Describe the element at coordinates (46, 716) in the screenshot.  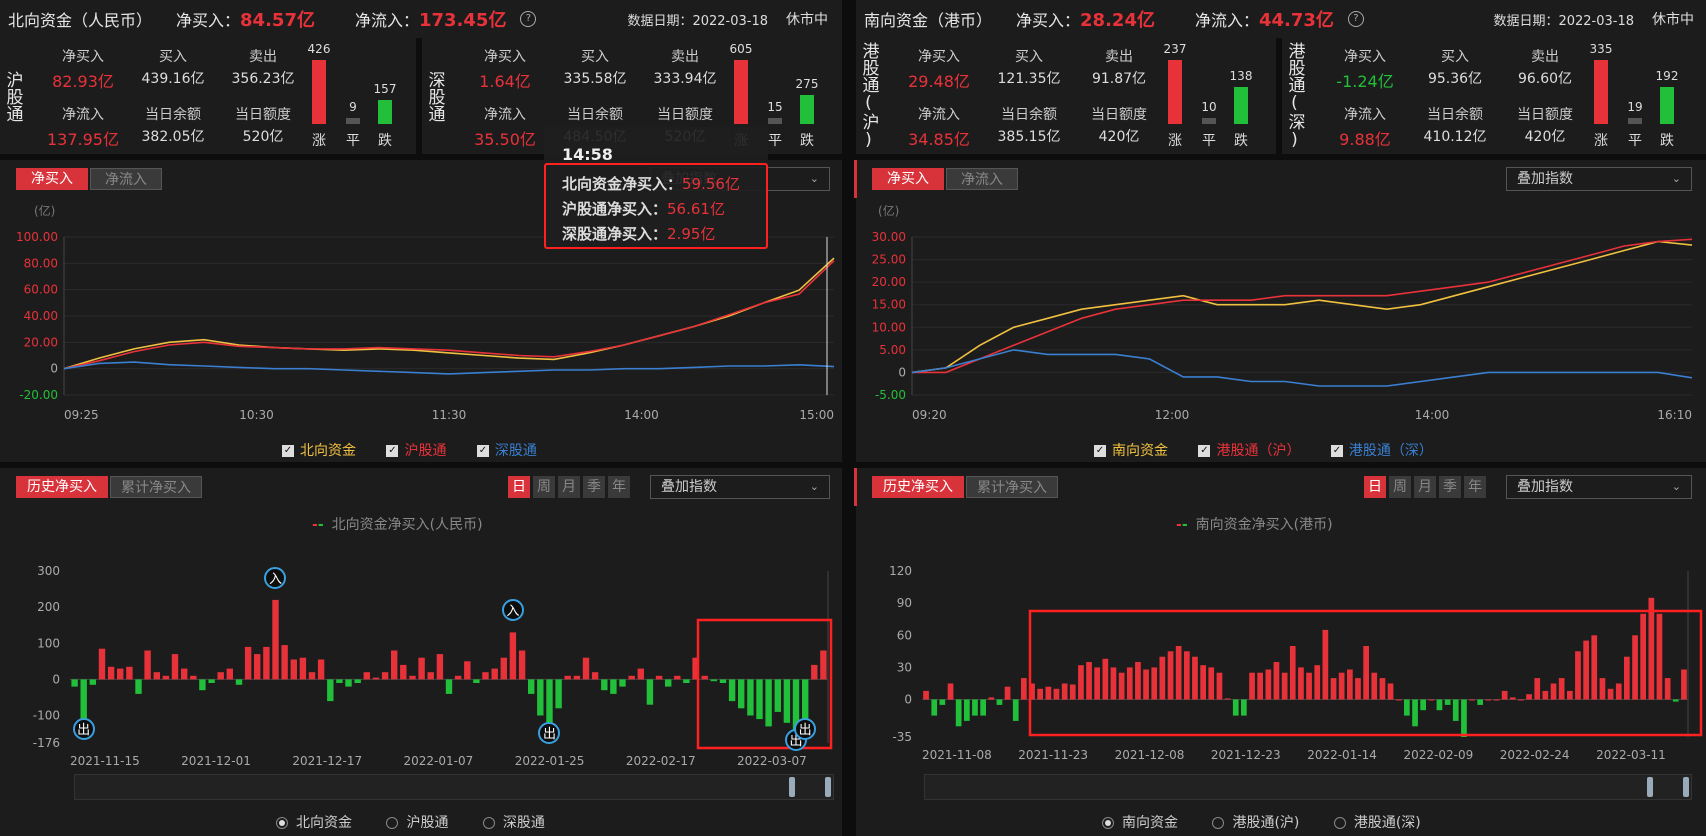
I see `y-tick-label: -100` at that location.